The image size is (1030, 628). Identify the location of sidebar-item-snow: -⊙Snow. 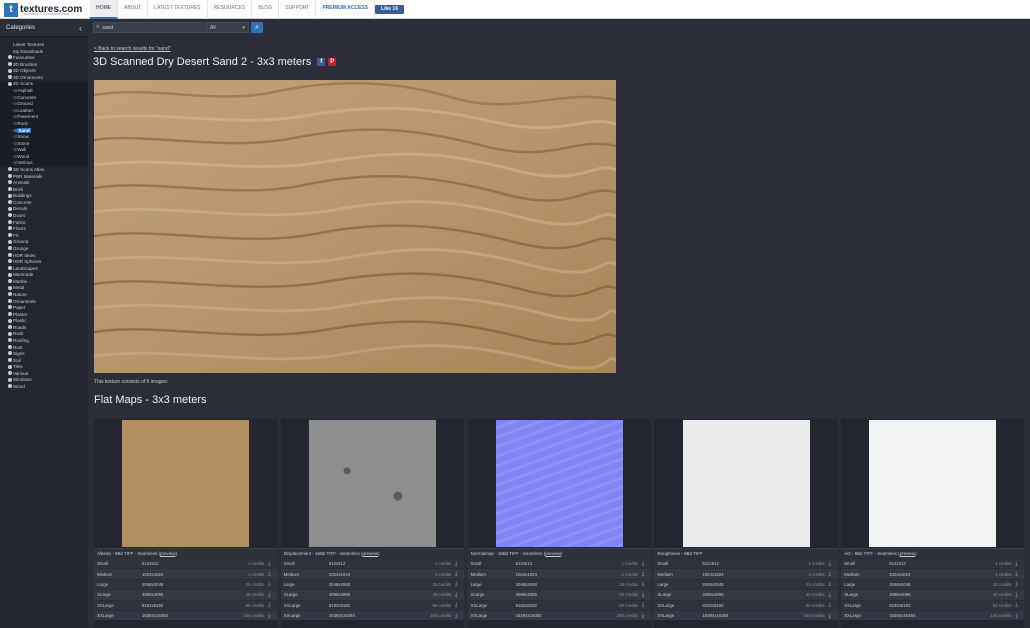
(44, 137).